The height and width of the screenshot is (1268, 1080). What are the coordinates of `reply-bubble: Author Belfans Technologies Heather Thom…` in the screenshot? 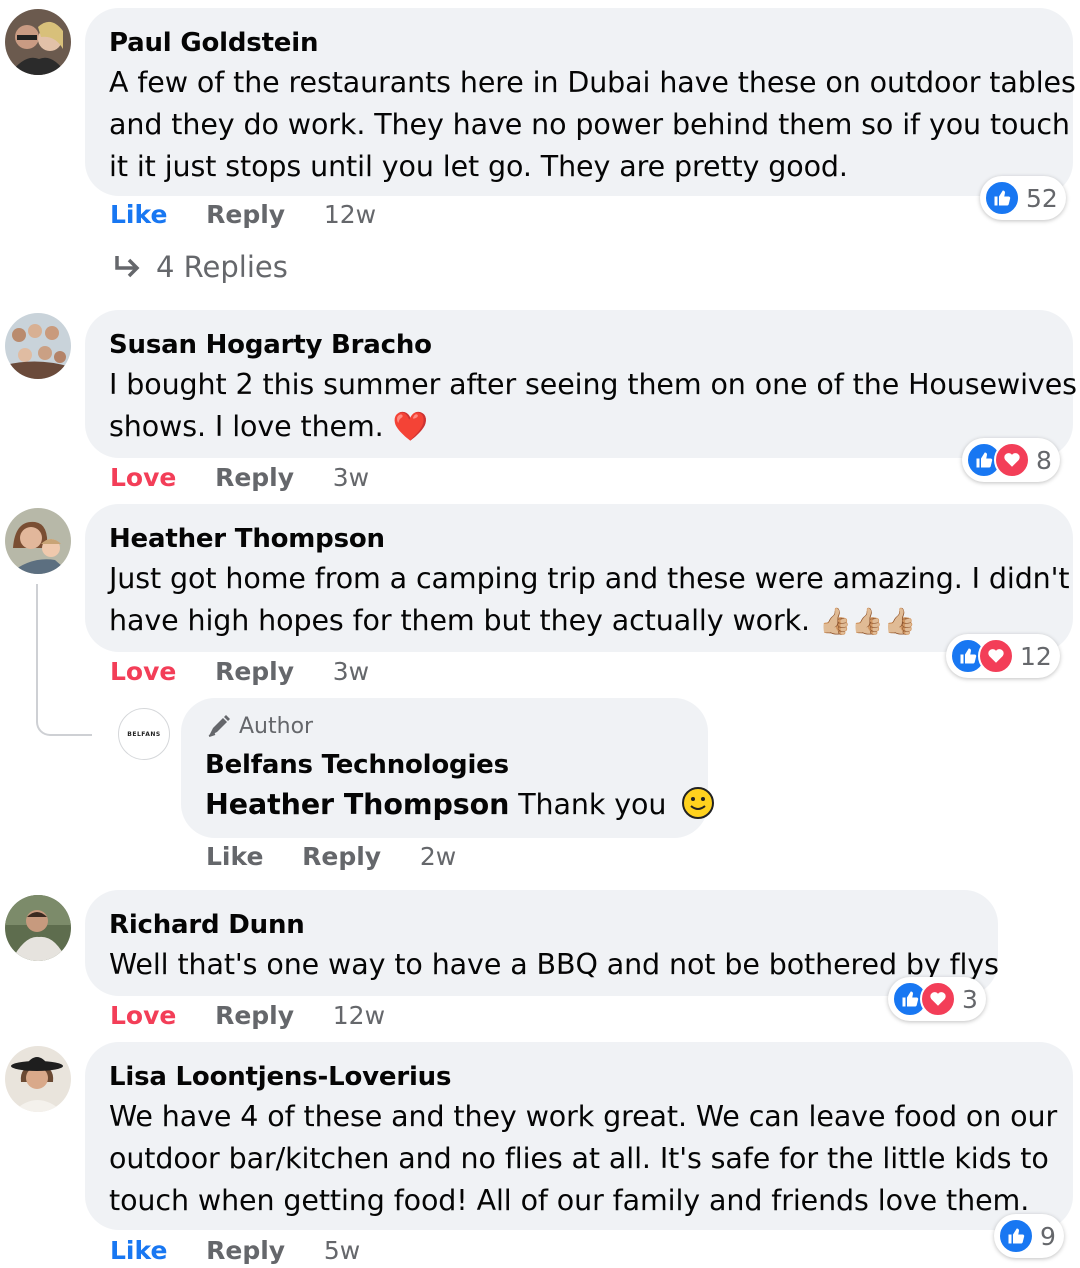 It's located at (448, 768).